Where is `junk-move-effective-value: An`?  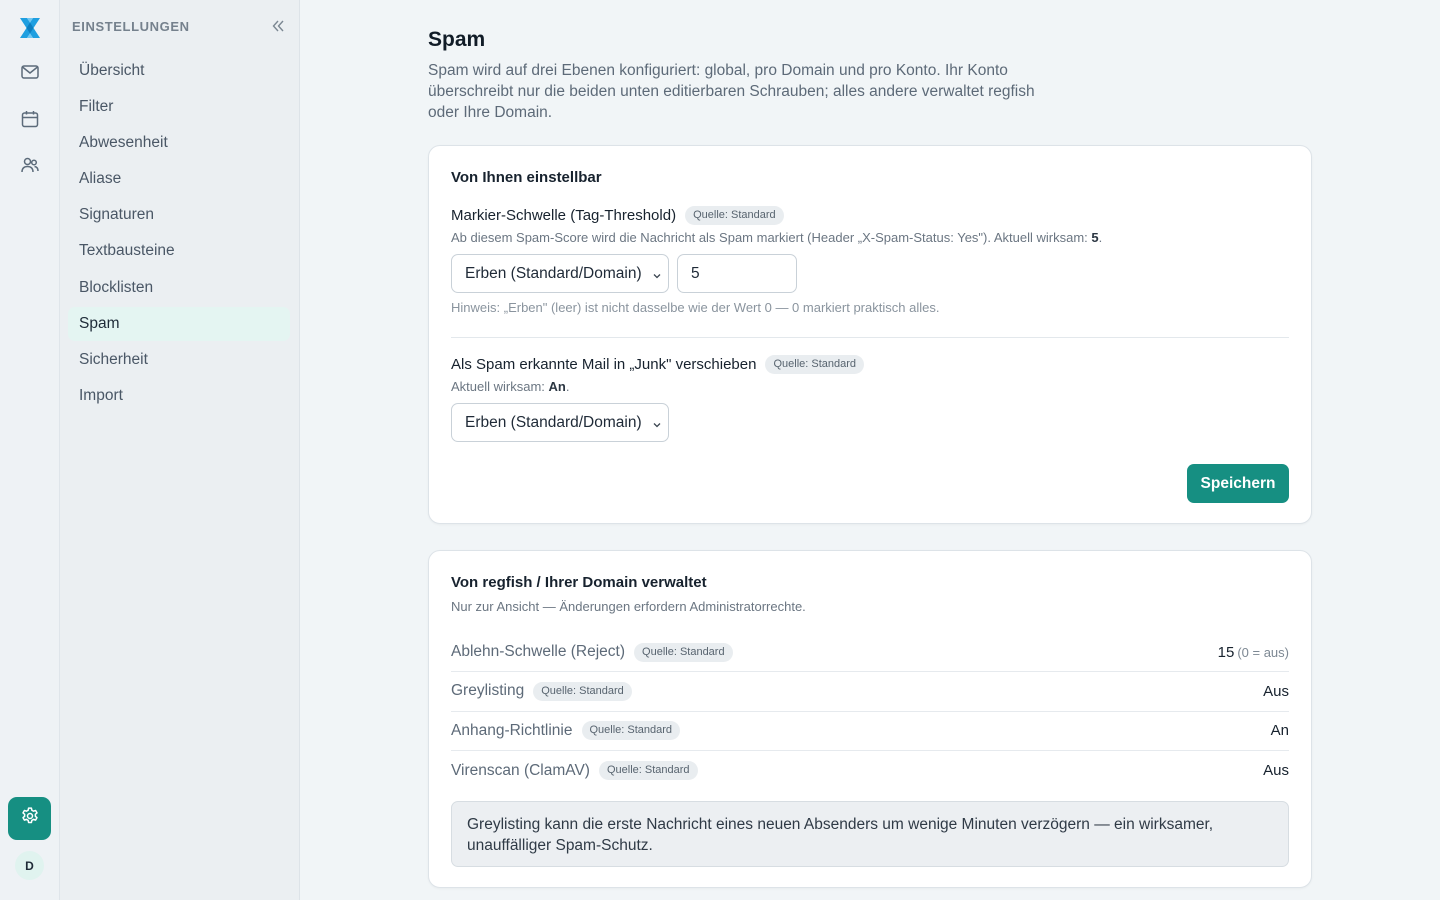
junk-move-effective-value: An is located at coordinates (557, 386).